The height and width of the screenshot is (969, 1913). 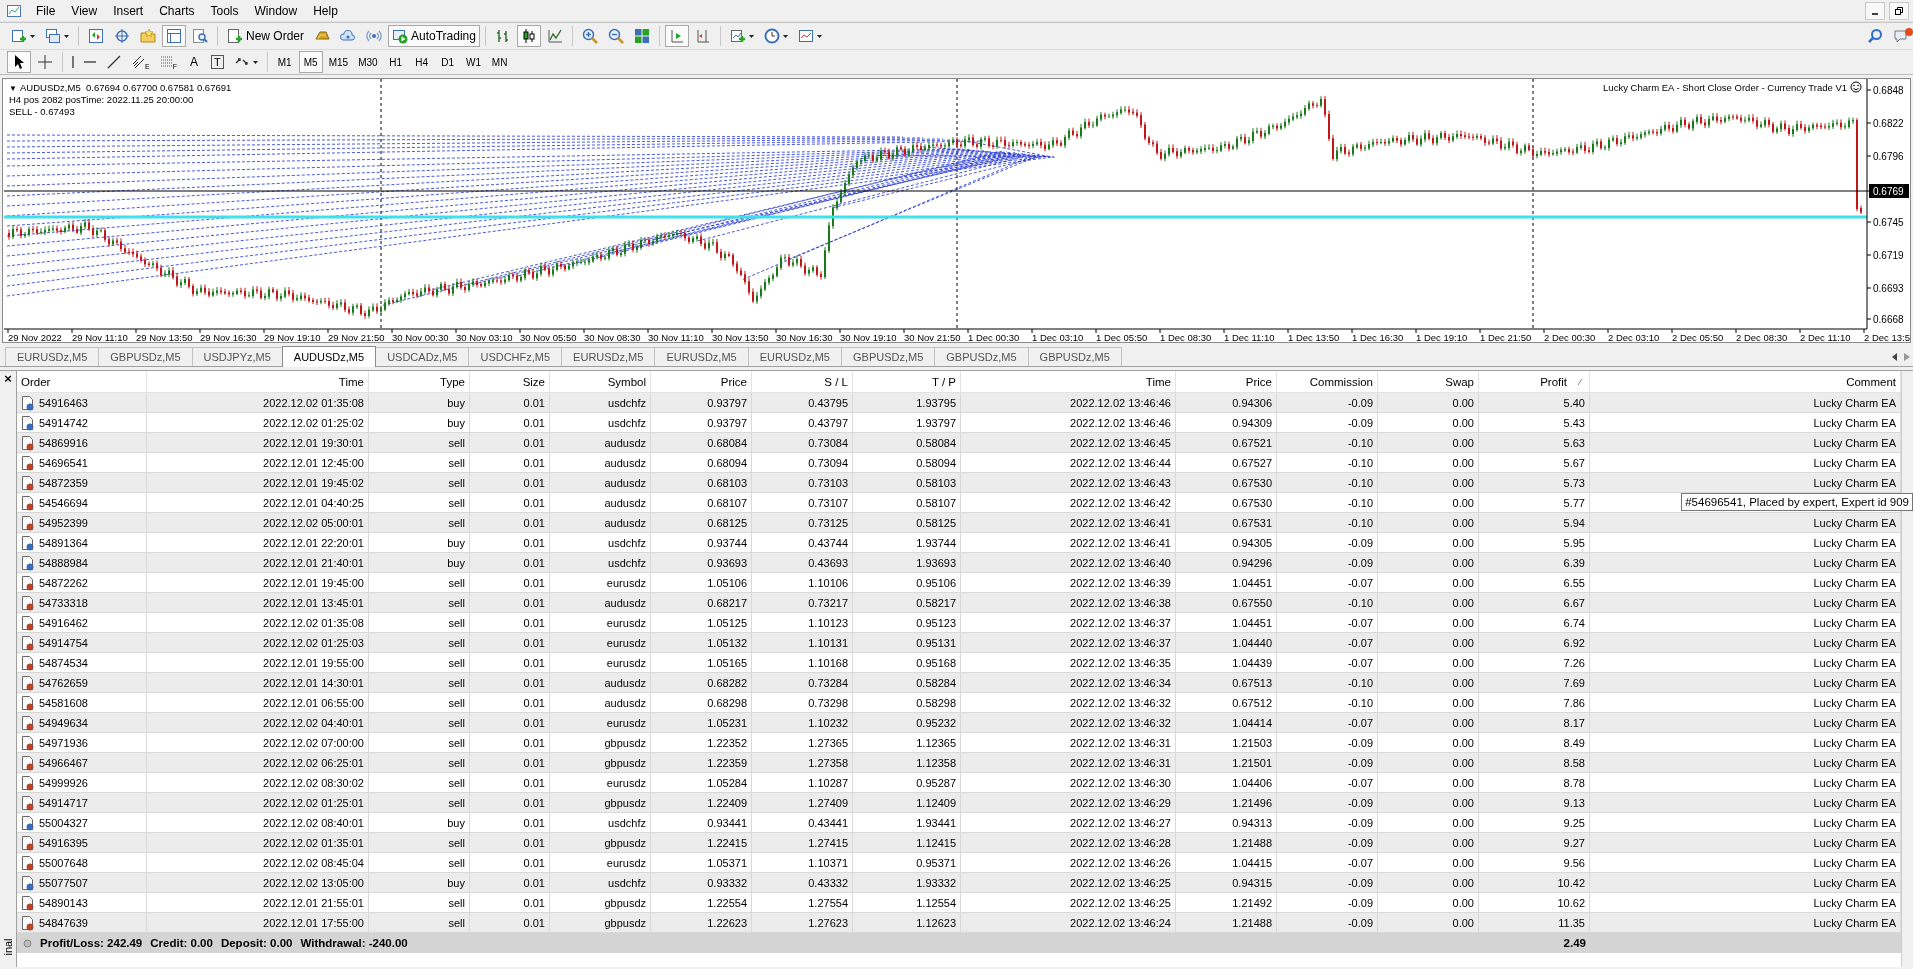 I want to click on table-cell: 1.21496, so click(x=1226, y=803).